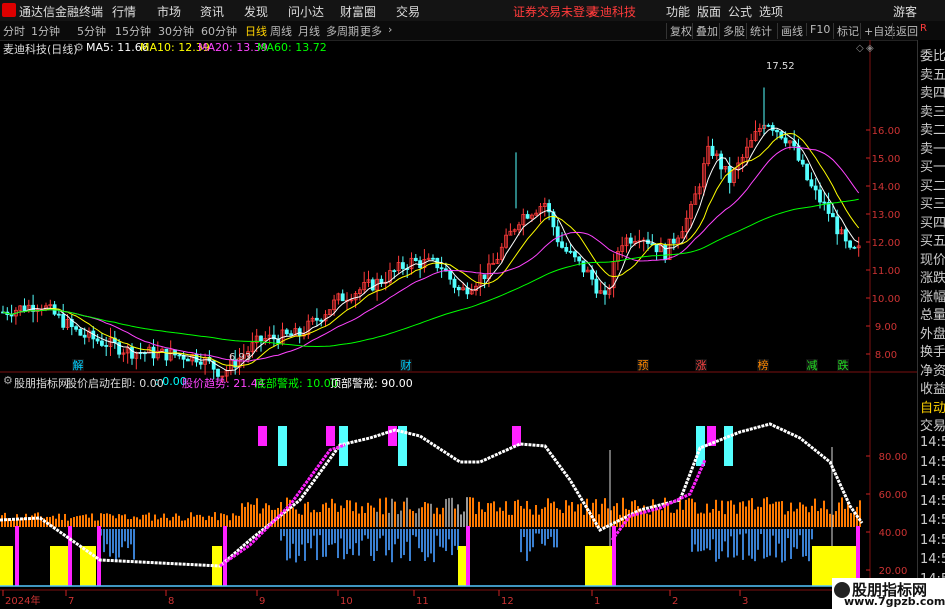 This screenshot has height=609, width=945. Describe the element at coordinates (932, 221) in the screenshot. I see `side-panel-item: 买四` at that location.